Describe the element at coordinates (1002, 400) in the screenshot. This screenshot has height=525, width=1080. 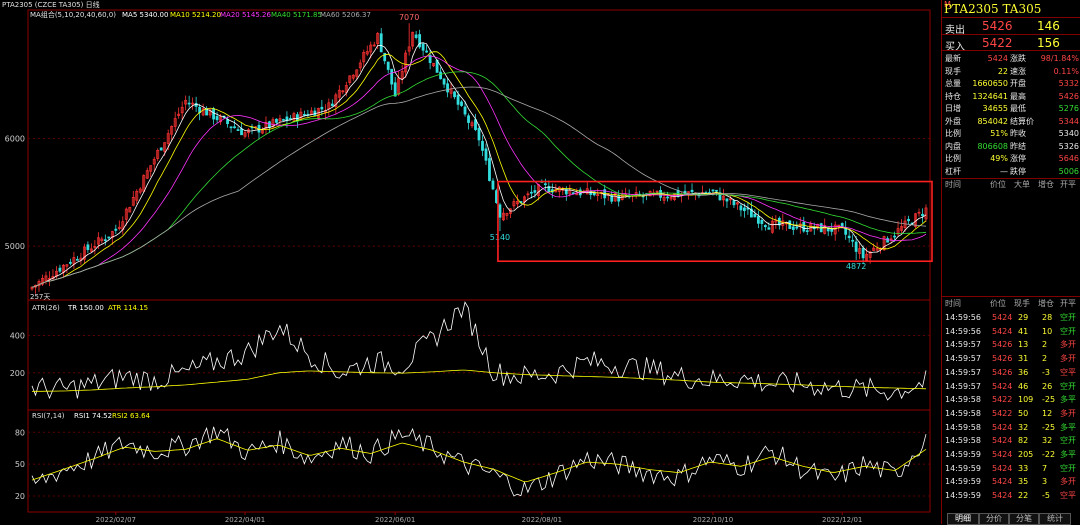
I see `tick-cell: 5422` at that location.